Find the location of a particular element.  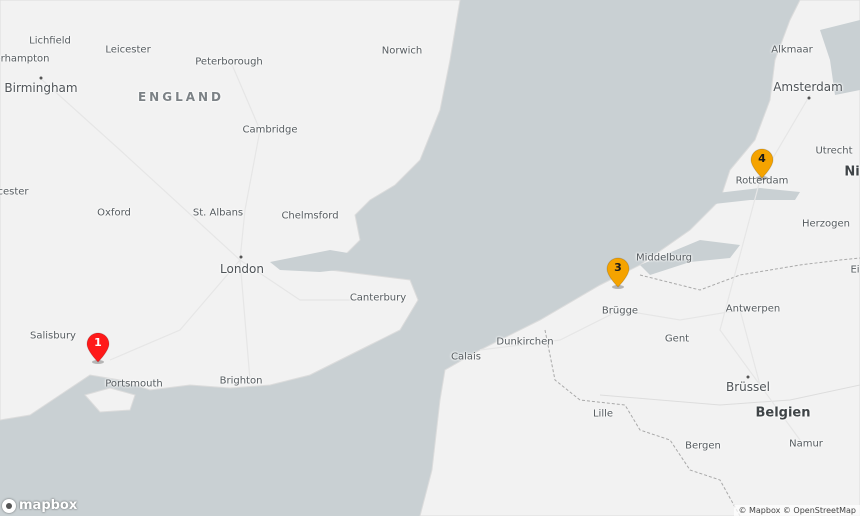

marker-number: 1 is located at coordinates (98, 342).